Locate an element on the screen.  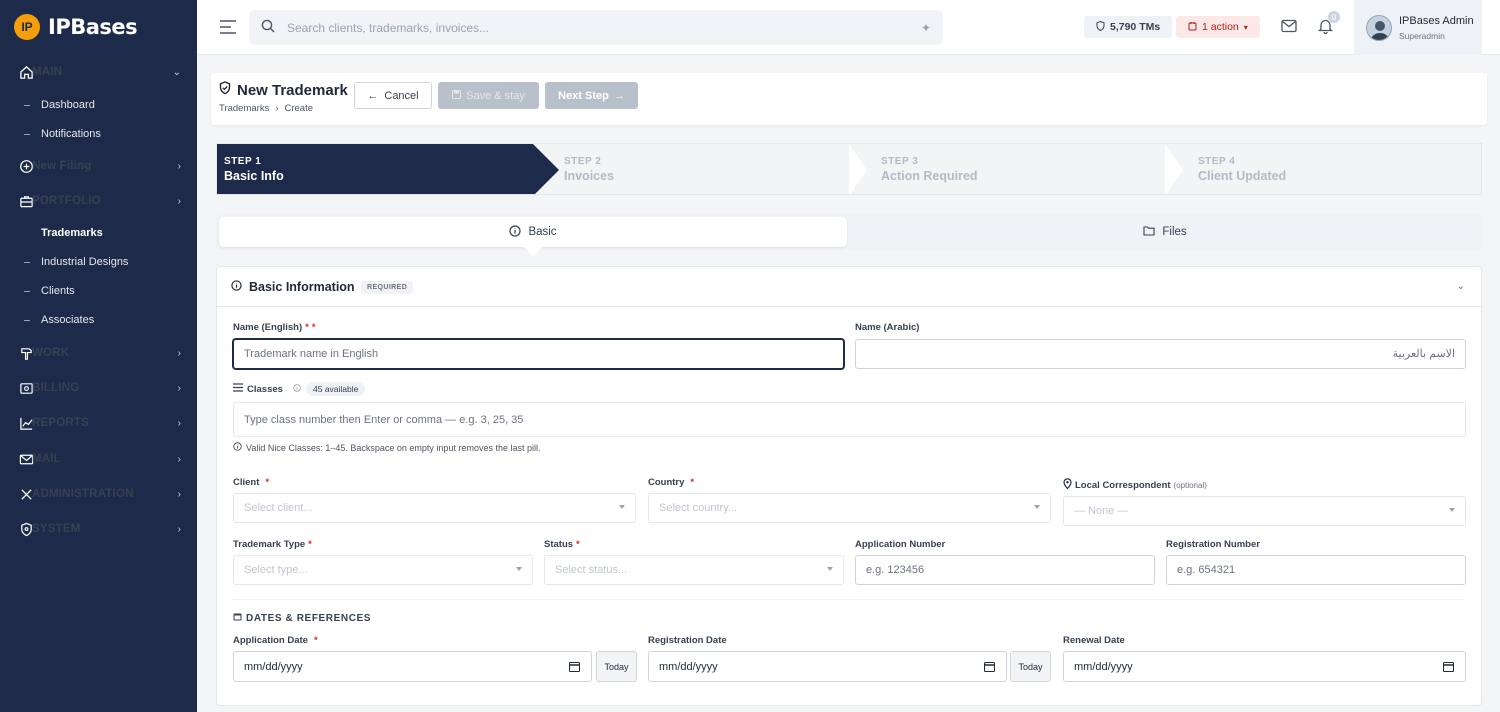
sidebar-section-system: SYSTEM › is located at coordinates (98, 529).